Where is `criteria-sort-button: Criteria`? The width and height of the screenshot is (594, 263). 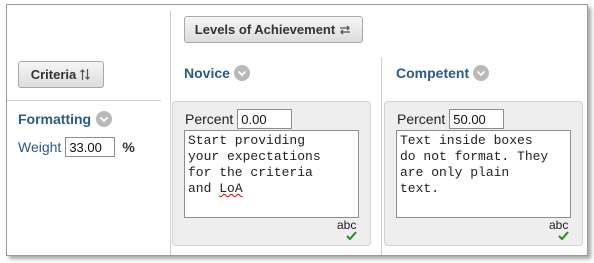 criteria-sort-button: Criteria is located at coordinates (61, 74).